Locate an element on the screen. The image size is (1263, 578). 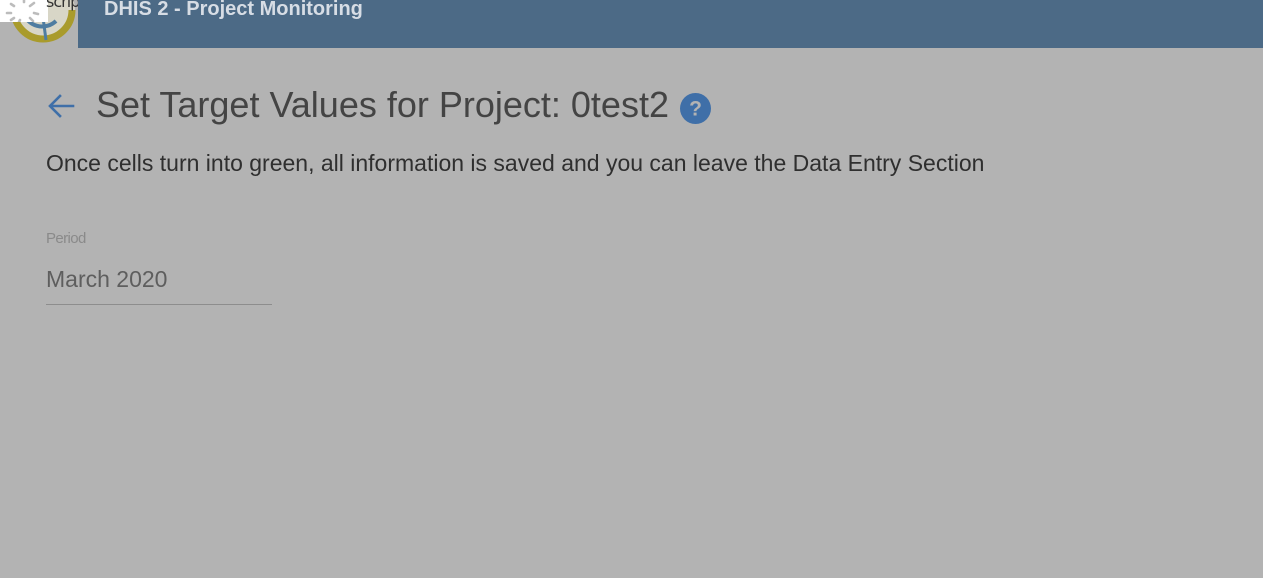
dhis2-logo-icon: scripts is located at coordinates (39, 24).